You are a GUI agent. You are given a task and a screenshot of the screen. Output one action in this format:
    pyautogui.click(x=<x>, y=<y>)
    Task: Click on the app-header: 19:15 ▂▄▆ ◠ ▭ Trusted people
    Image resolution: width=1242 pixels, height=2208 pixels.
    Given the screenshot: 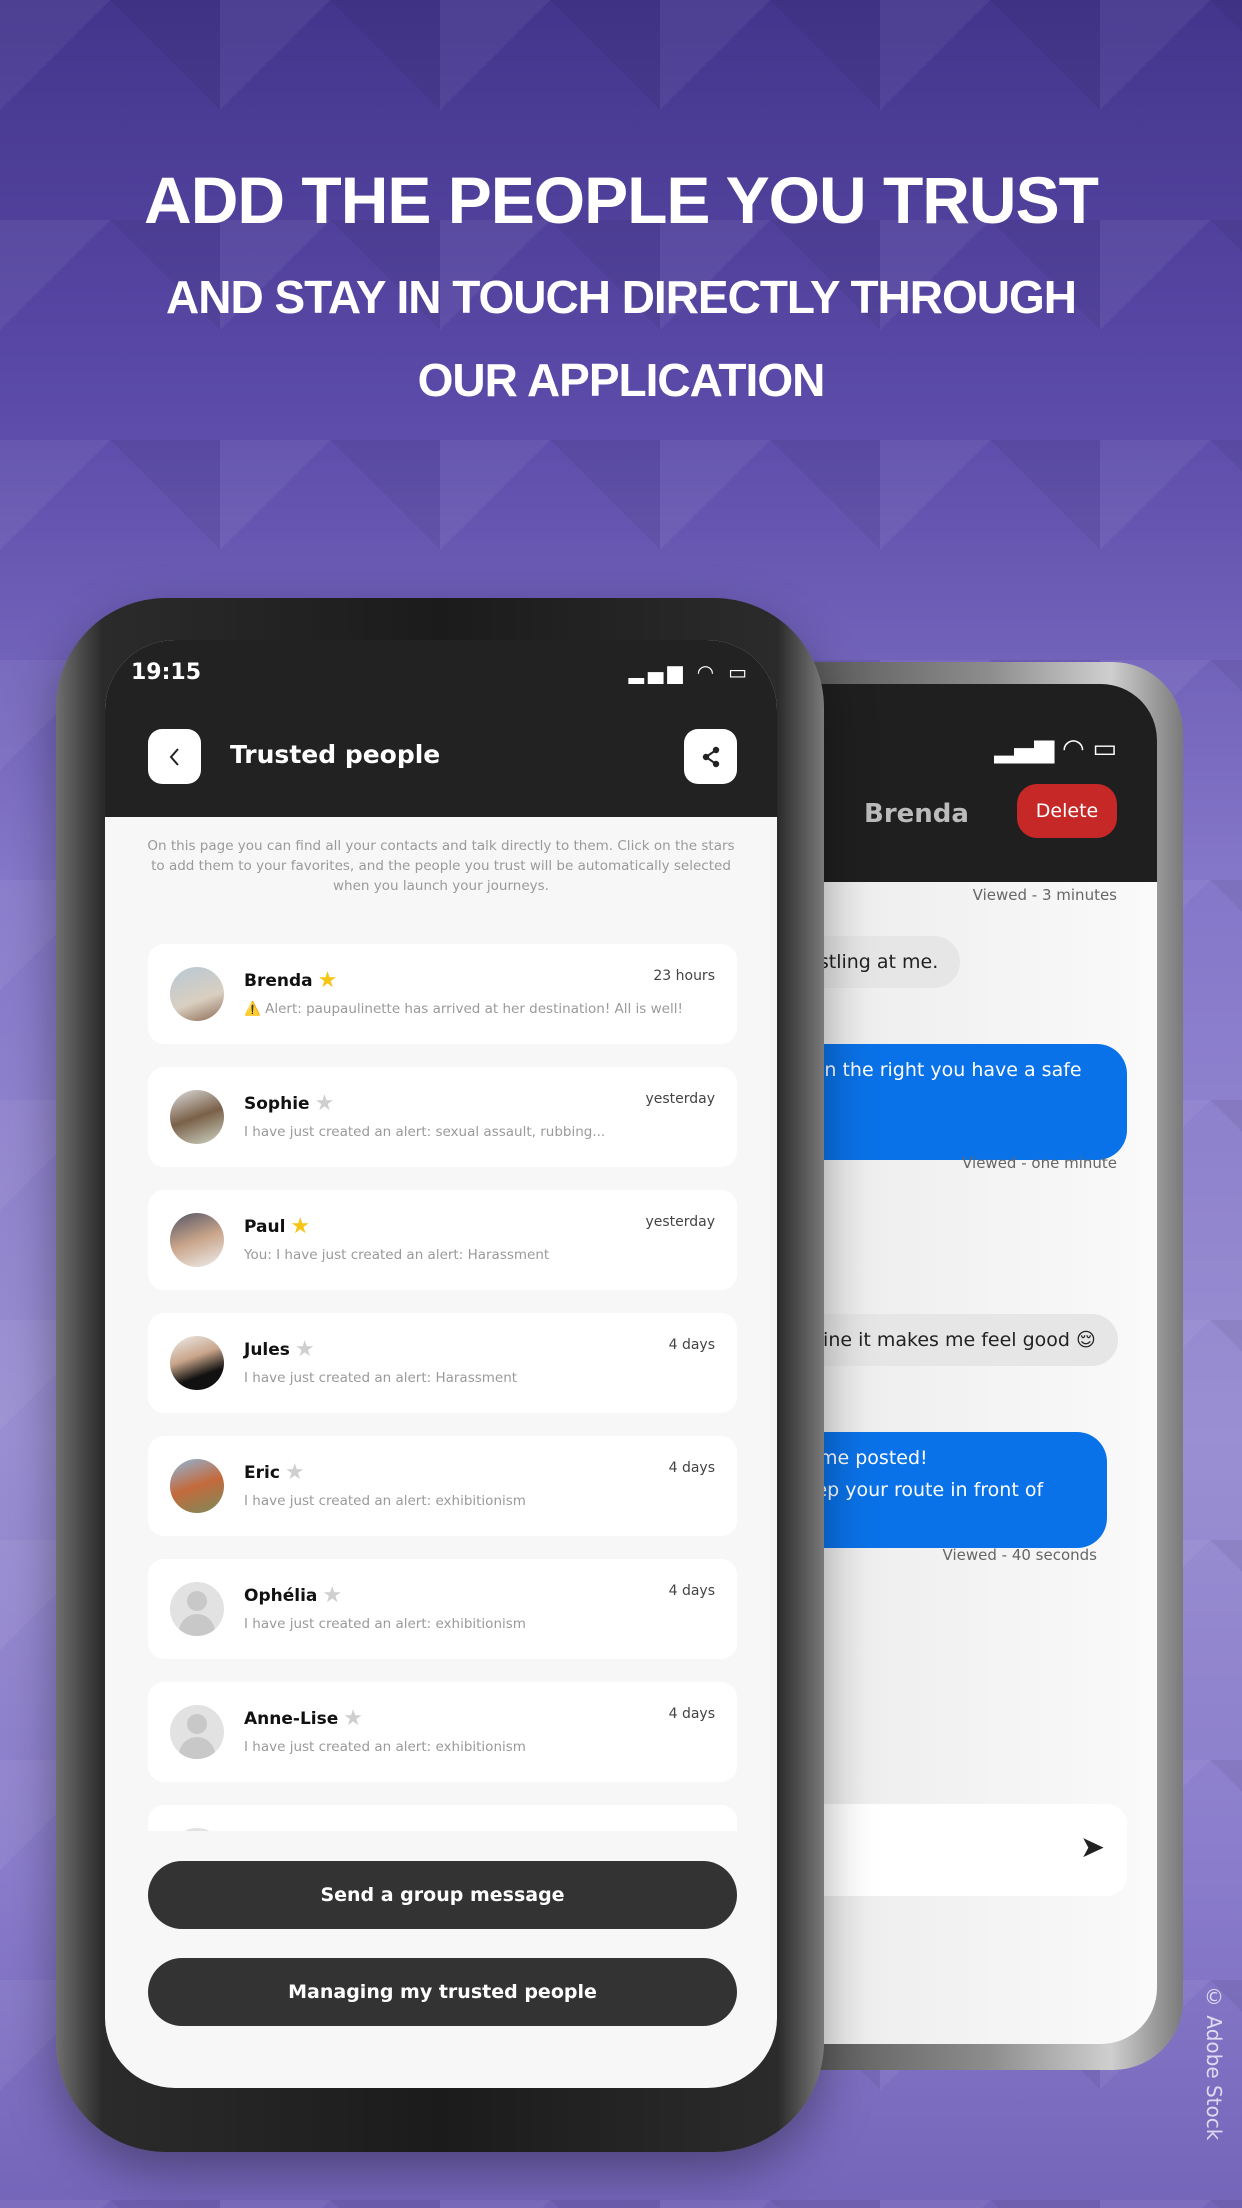 What is the action you would take?
    pyautogui.click(x=441, y=728)
    